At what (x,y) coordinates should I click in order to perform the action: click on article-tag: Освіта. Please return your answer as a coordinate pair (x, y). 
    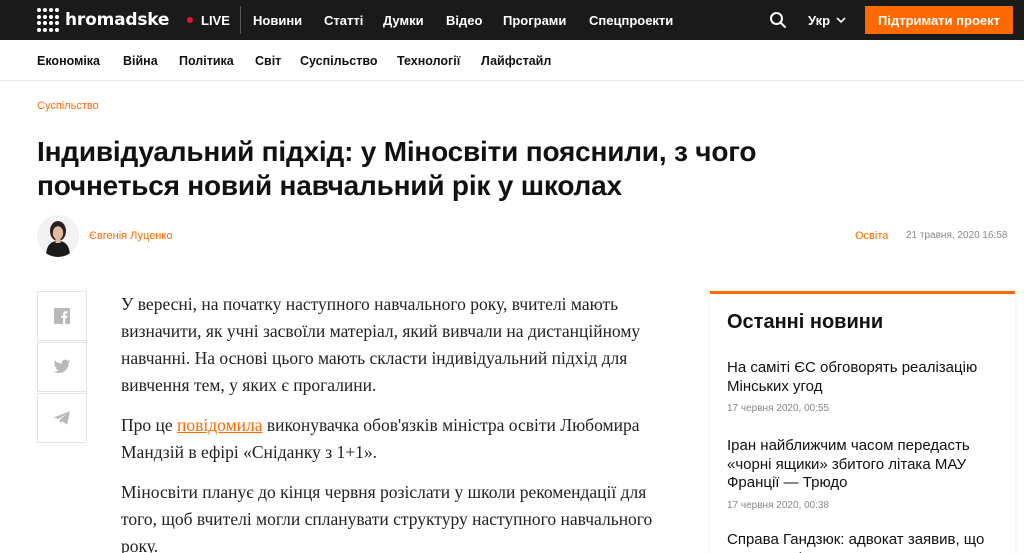
    Looking at the image, I should click on (871, 236).